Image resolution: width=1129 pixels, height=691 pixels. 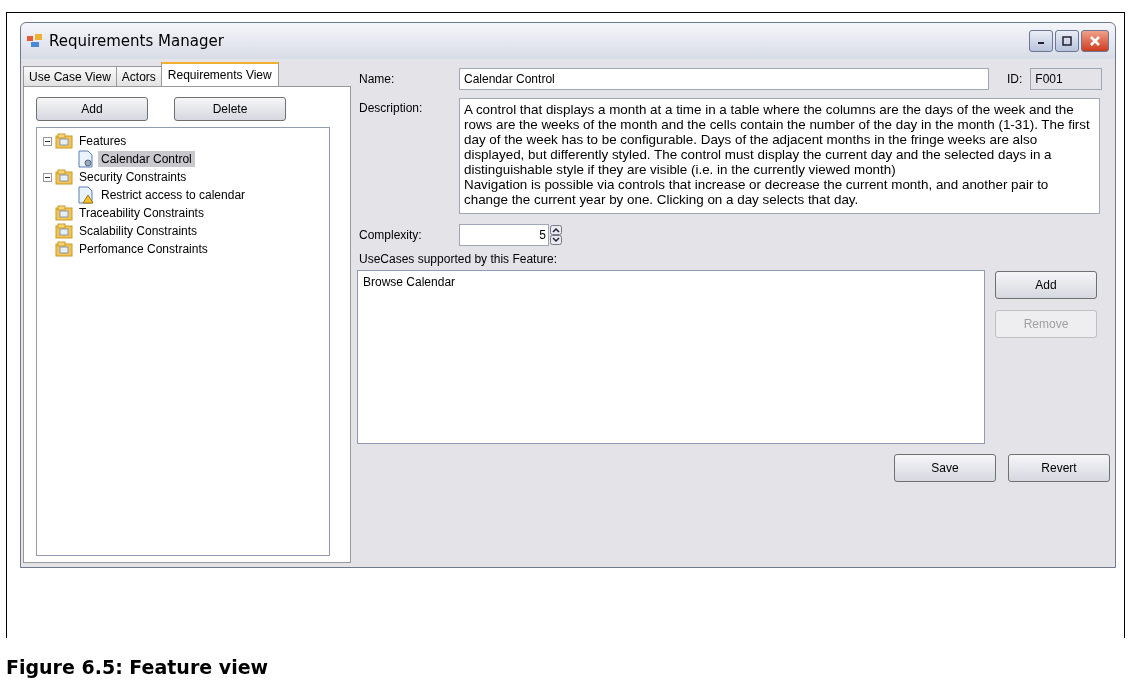 What do you see at coordinates (137, 41) in the screenshot?
I see `window-title: Requirements Manager` at bounding box center [137, 41].